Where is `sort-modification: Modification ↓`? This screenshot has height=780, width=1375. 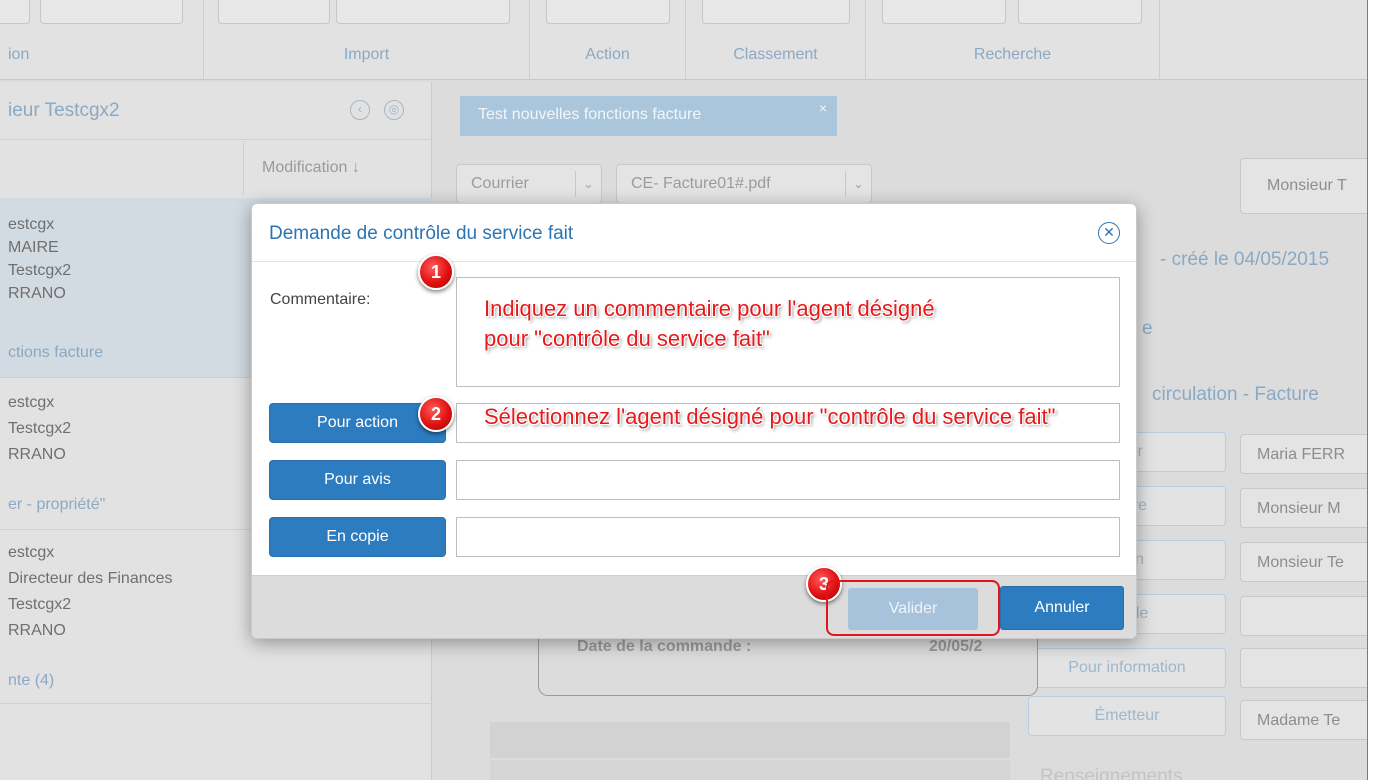
sort-modification: Modification ↓ is located at coordinates (337, 168).